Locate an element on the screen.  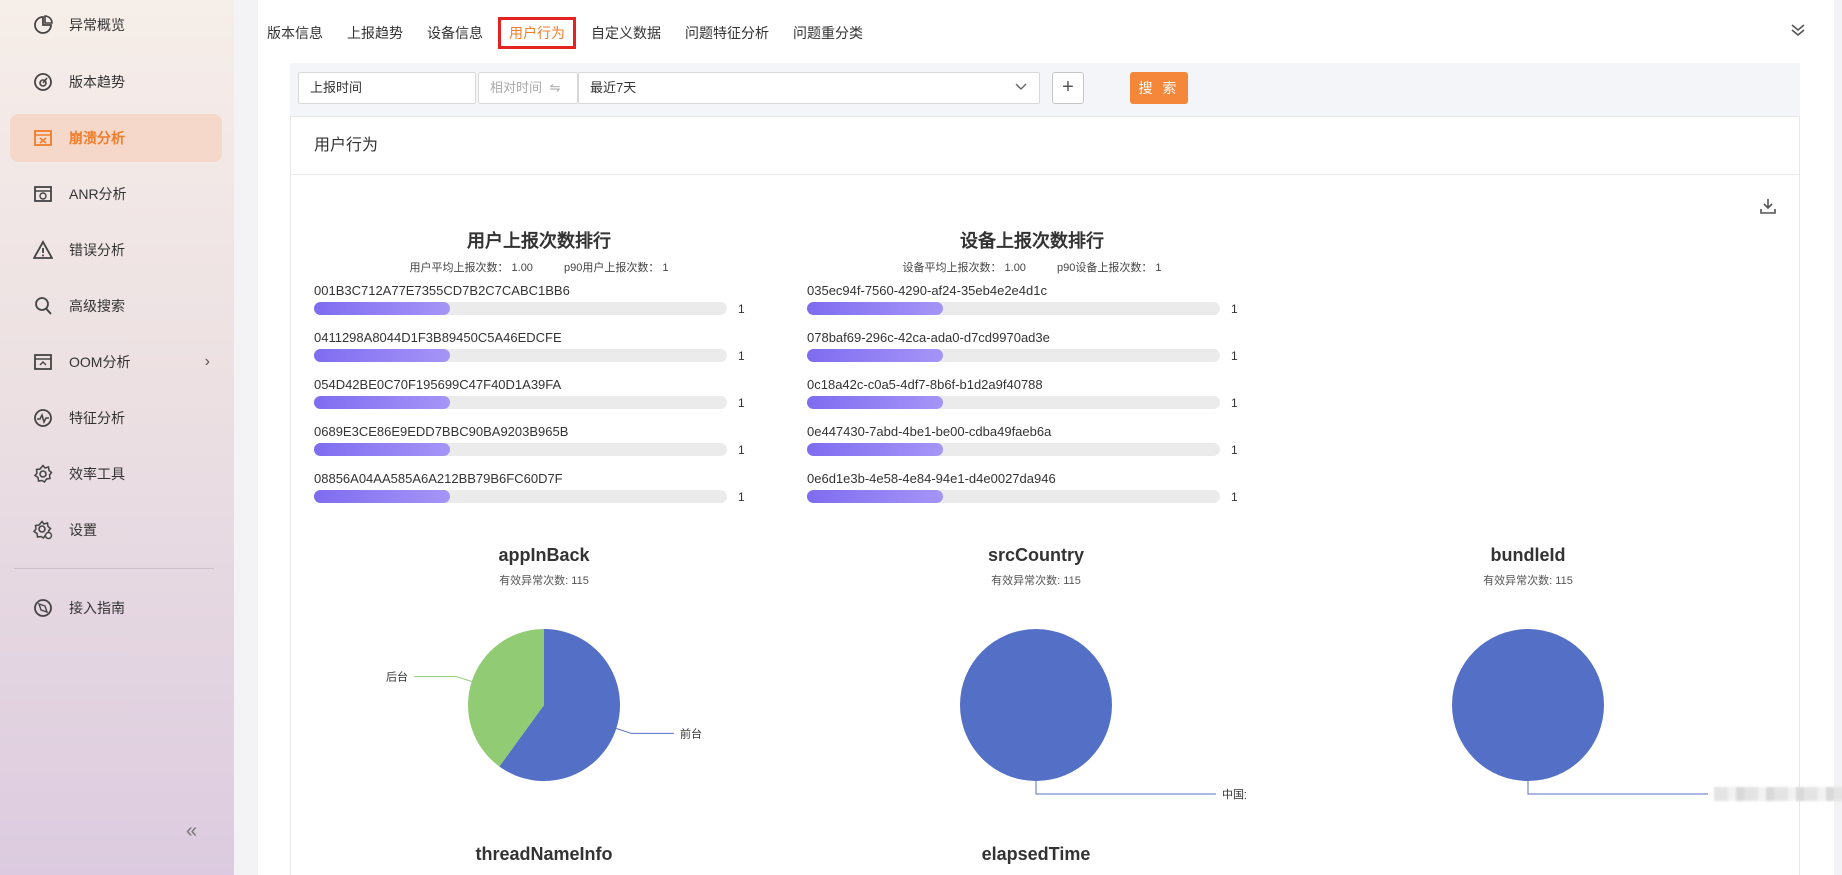
pie-chart-bundleid: bundleId 有效异常次数: 115 is located at coordinates (1580, 675).